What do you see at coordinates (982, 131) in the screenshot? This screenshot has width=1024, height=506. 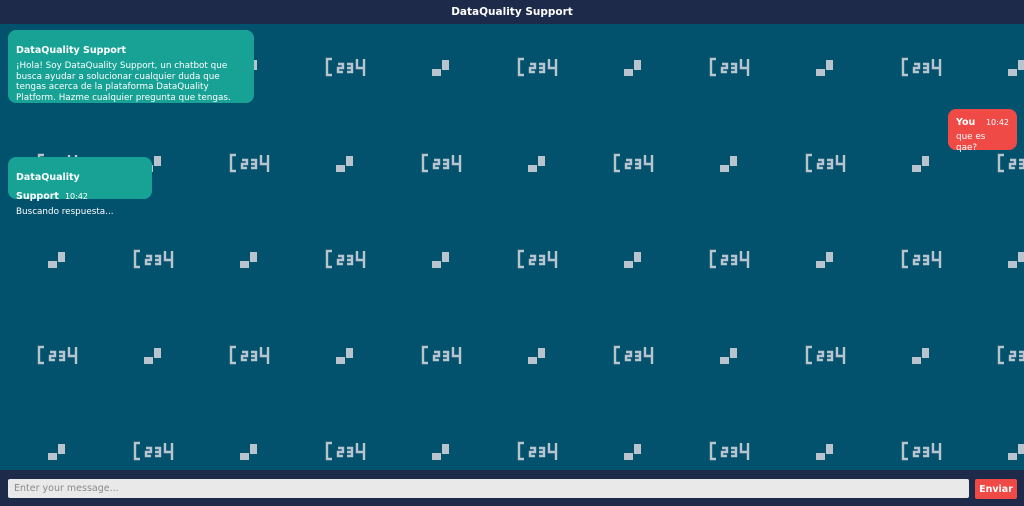 I see `user-message-bubble: You 10:42 que es qae?` at bounding box center [982, 131].